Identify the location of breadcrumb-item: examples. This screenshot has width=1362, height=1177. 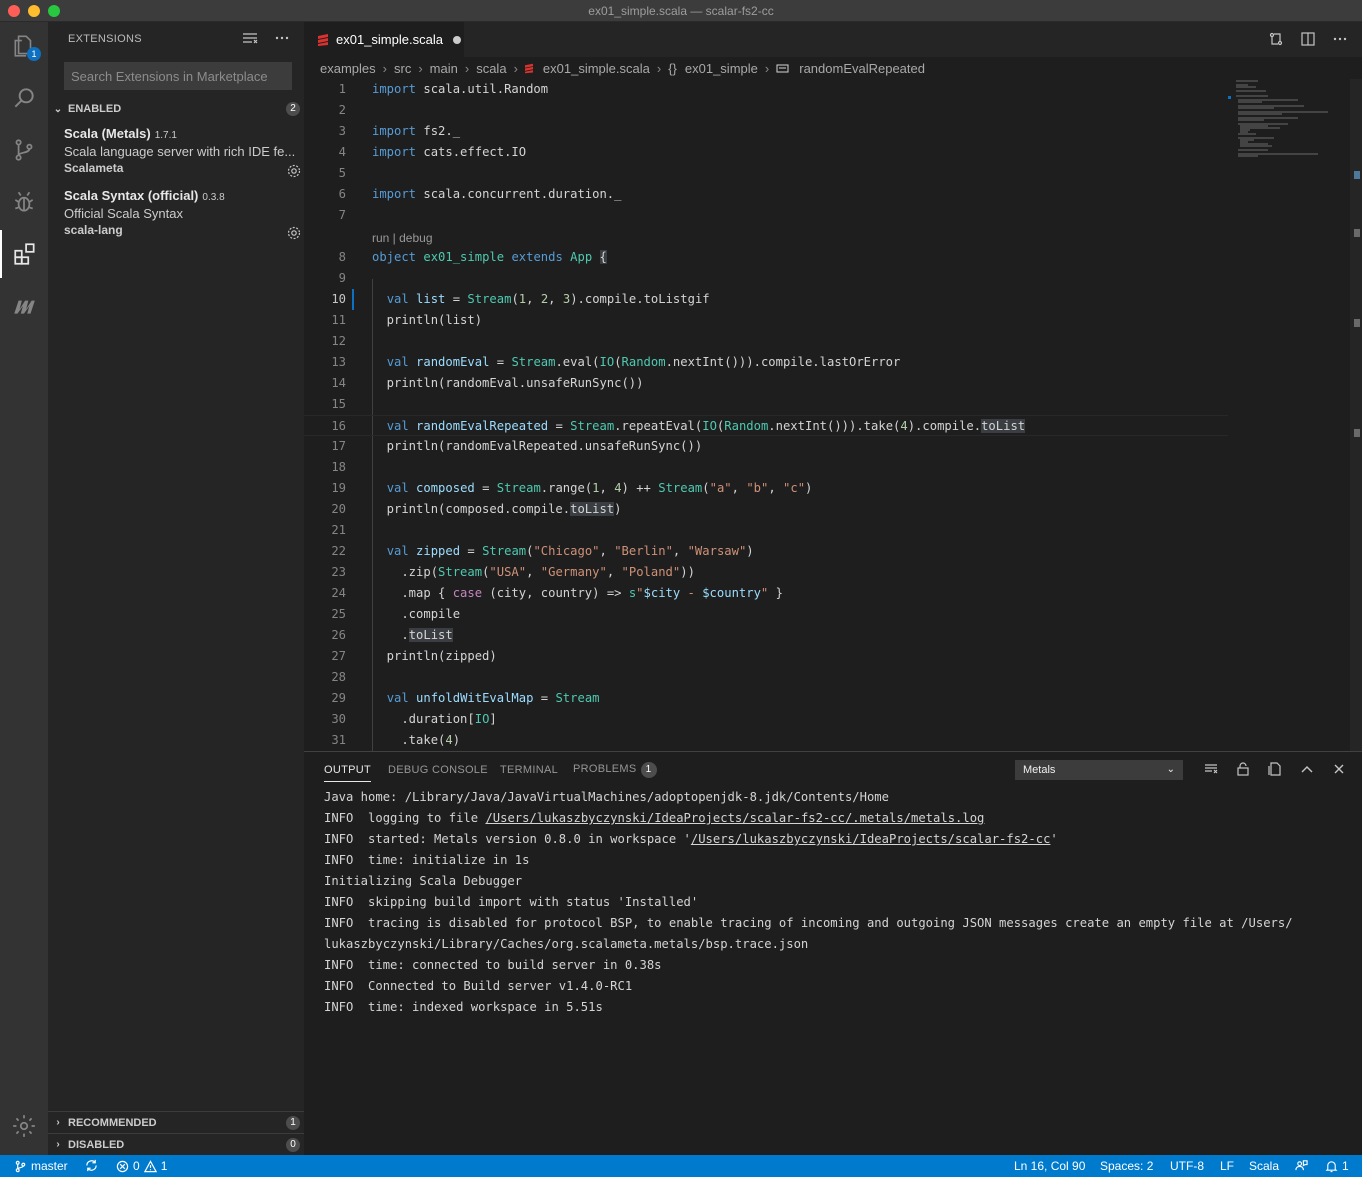
(348, 68).